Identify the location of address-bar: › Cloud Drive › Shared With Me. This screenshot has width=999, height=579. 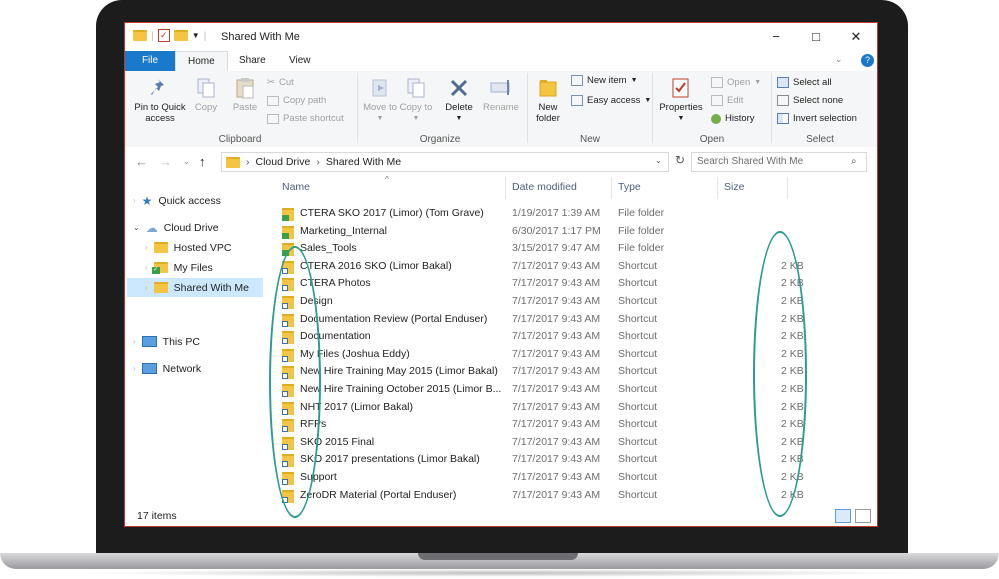
(445, 162).